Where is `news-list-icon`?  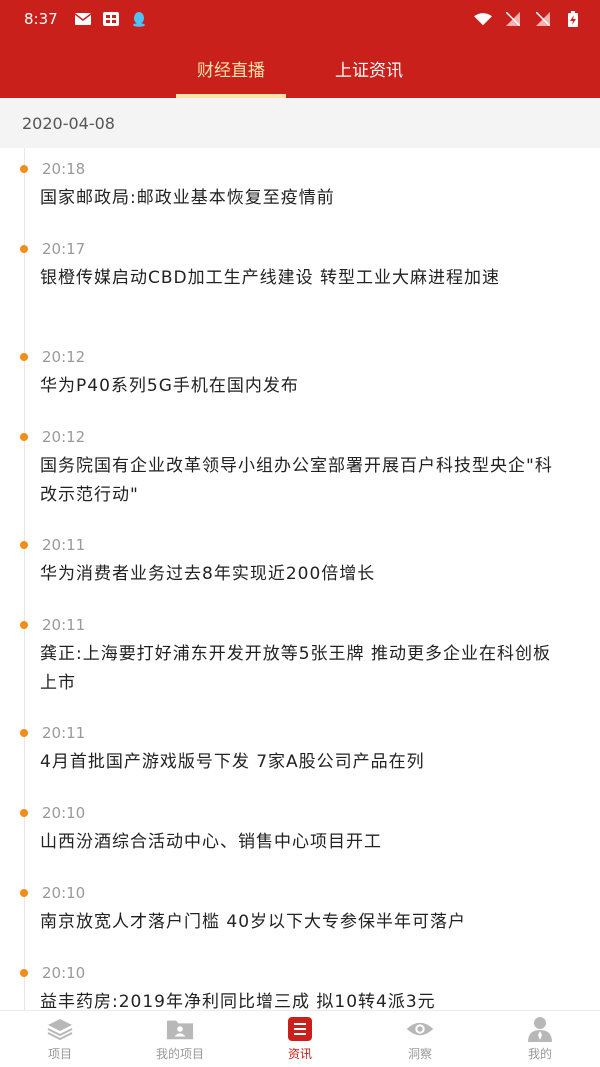
news-list-icon is located at coordinates (300, 1029).